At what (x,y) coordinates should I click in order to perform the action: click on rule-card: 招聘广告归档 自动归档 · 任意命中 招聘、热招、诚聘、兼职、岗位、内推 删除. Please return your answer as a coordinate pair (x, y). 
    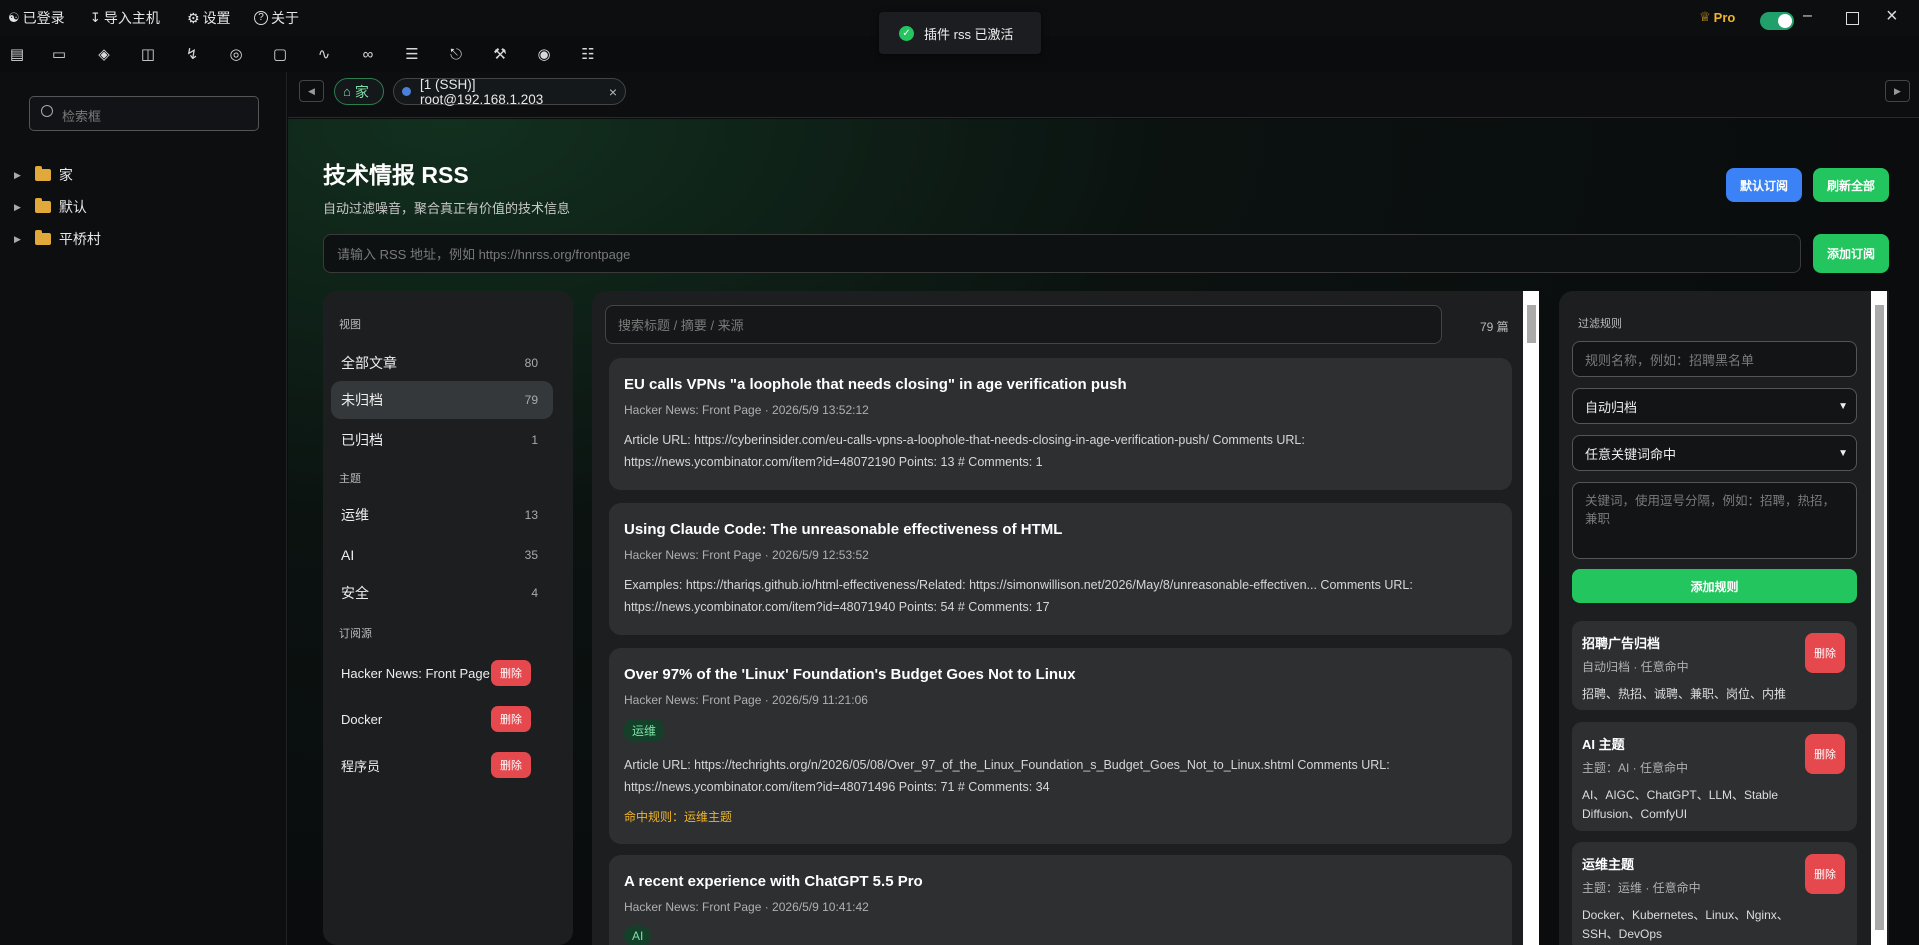
    Looking at the image, I should click on (1714, 665).